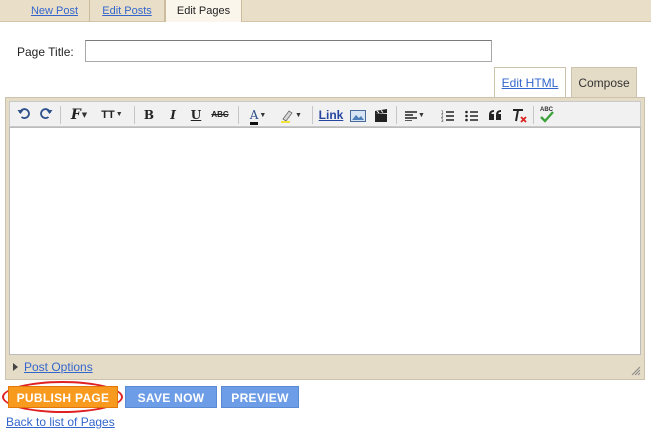  What do you see at coordinates (127, 11) in the screenshot?
I see `tab-edit-posts: Edit Posts` at bounding box center [127, 11].